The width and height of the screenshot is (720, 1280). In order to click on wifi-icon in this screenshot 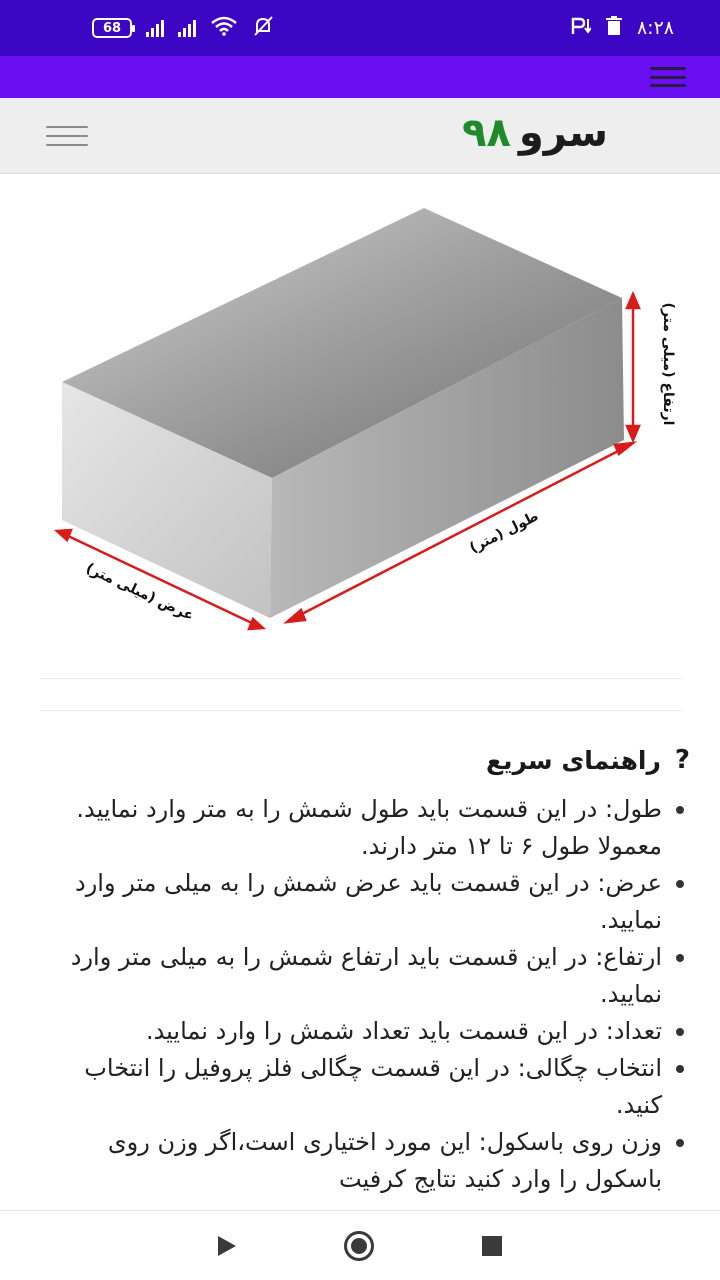, I will do `click(224, 28)`.